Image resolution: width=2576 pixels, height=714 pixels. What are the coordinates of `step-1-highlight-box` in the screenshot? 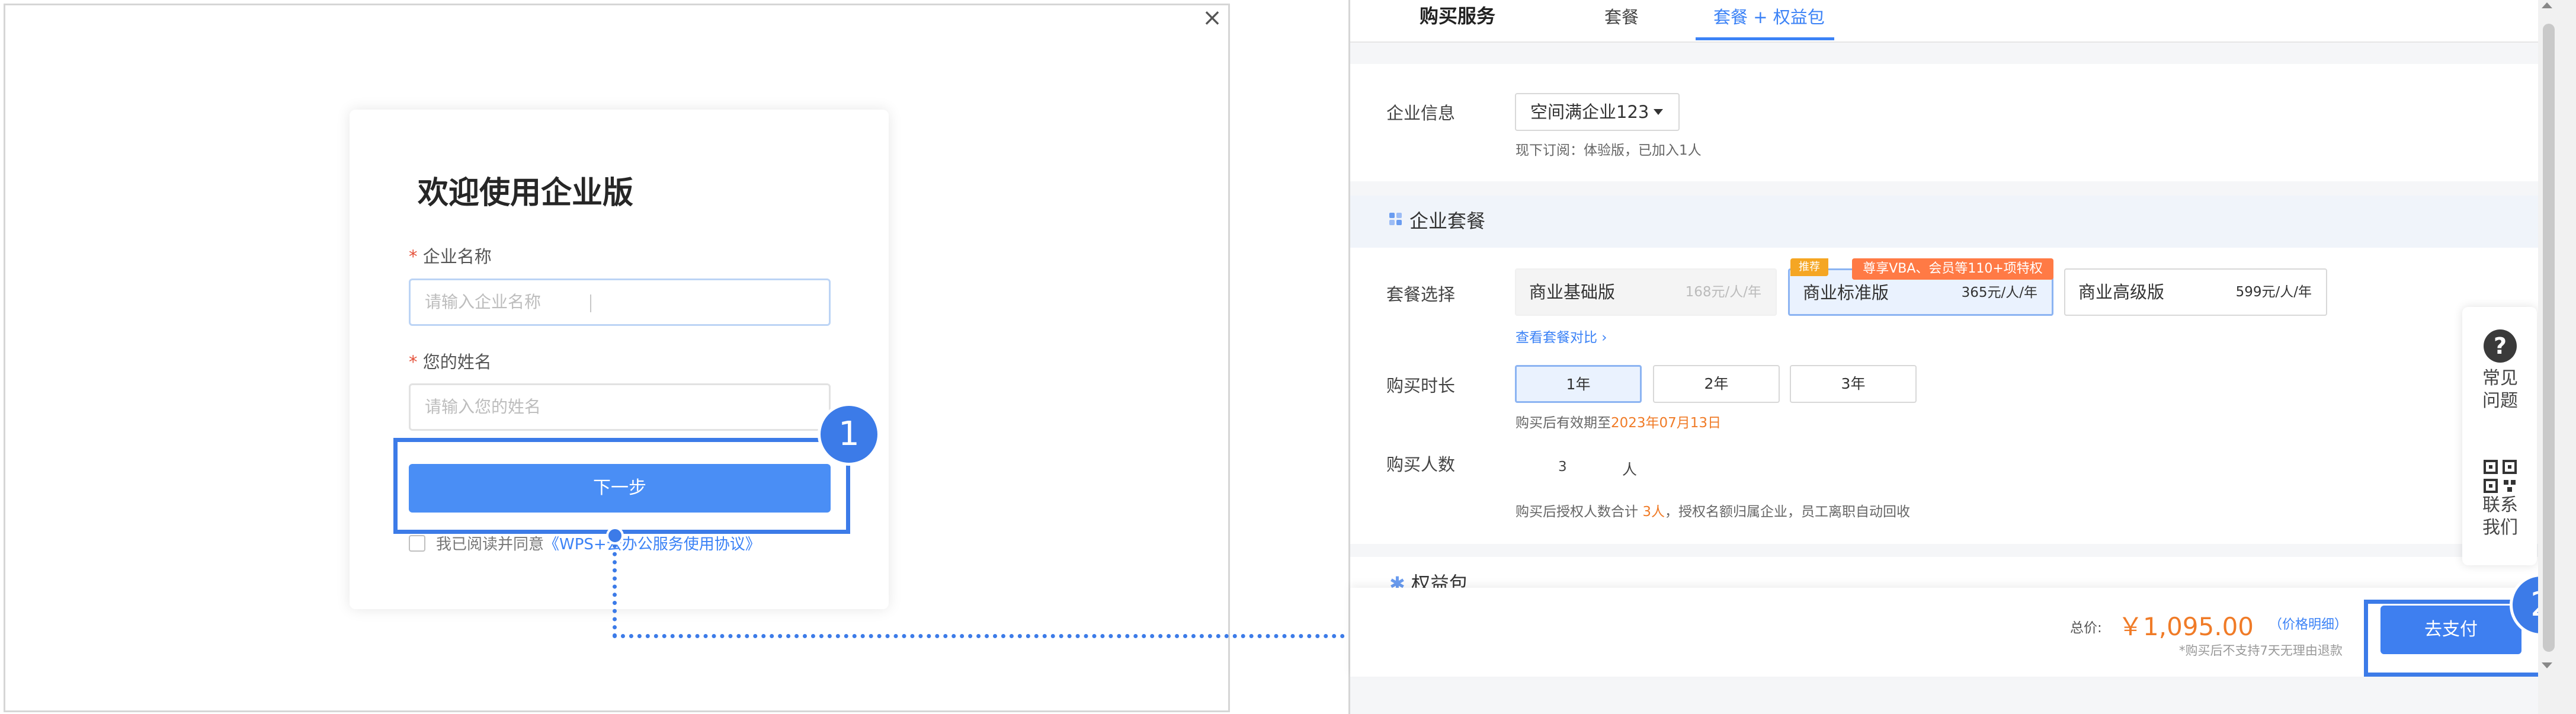 It's located at (621, 486).